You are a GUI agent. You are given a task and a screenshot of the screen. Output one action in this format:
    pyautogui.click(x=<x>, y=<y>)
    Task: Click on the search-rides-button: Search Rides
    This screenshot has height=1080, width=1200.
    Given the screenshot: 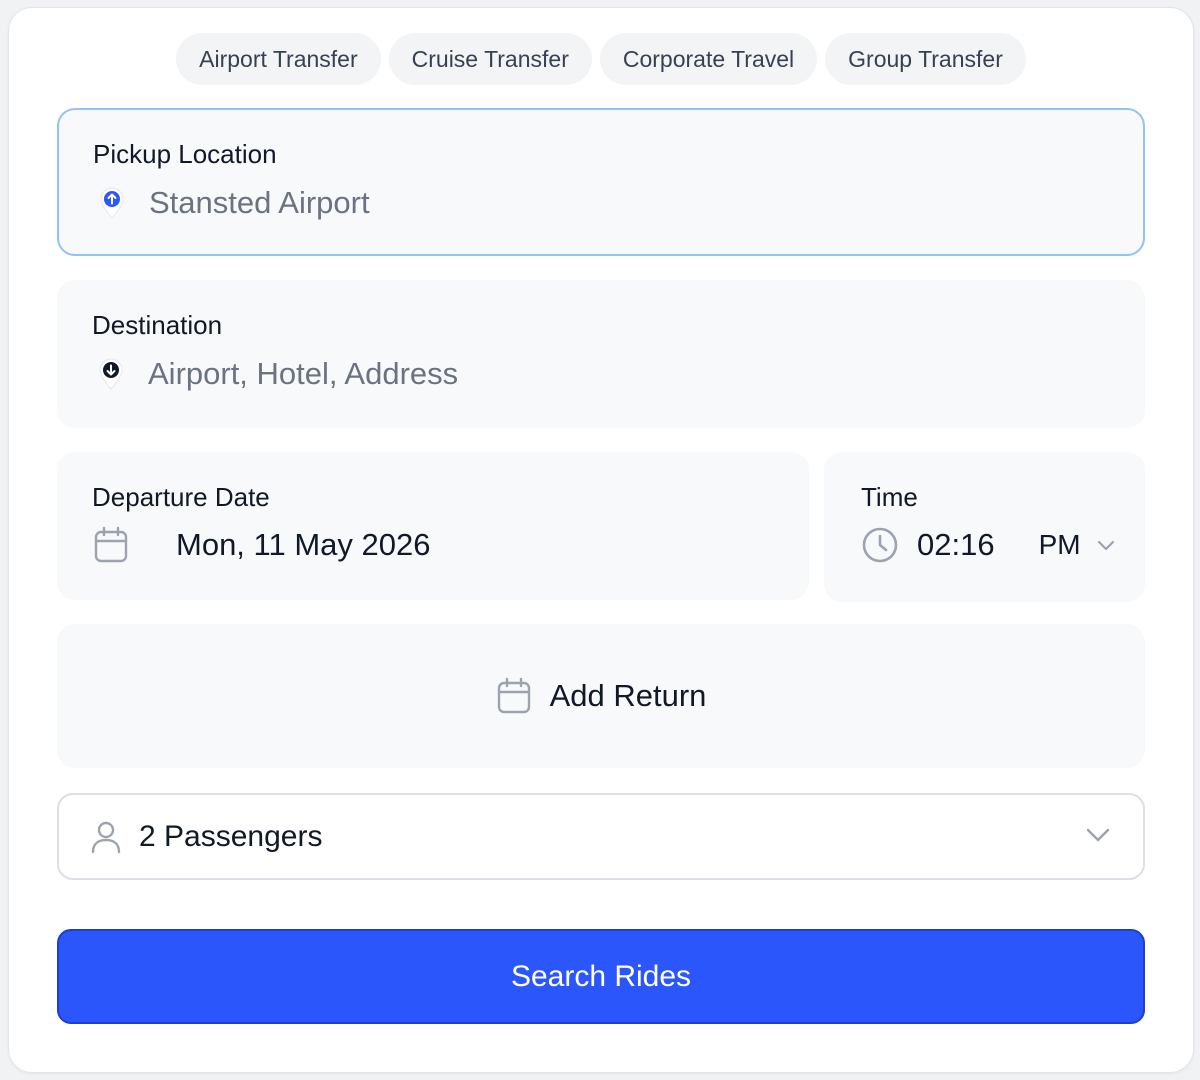 What is the action you would take?
    pyautogui.click(x=601, y=976)
    